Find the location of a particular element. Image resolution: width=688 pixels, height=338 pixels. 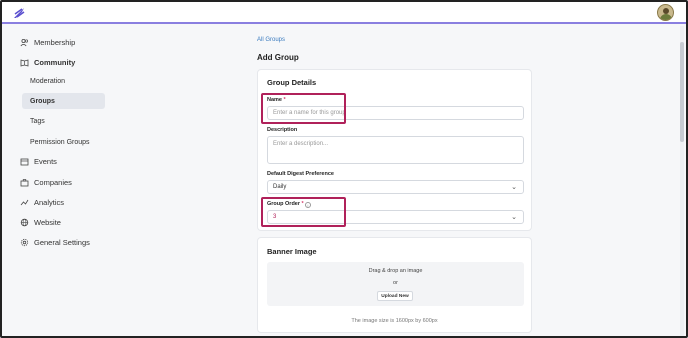

sidebar-item-analytics: Analytics is located at coordinates (42, 202).